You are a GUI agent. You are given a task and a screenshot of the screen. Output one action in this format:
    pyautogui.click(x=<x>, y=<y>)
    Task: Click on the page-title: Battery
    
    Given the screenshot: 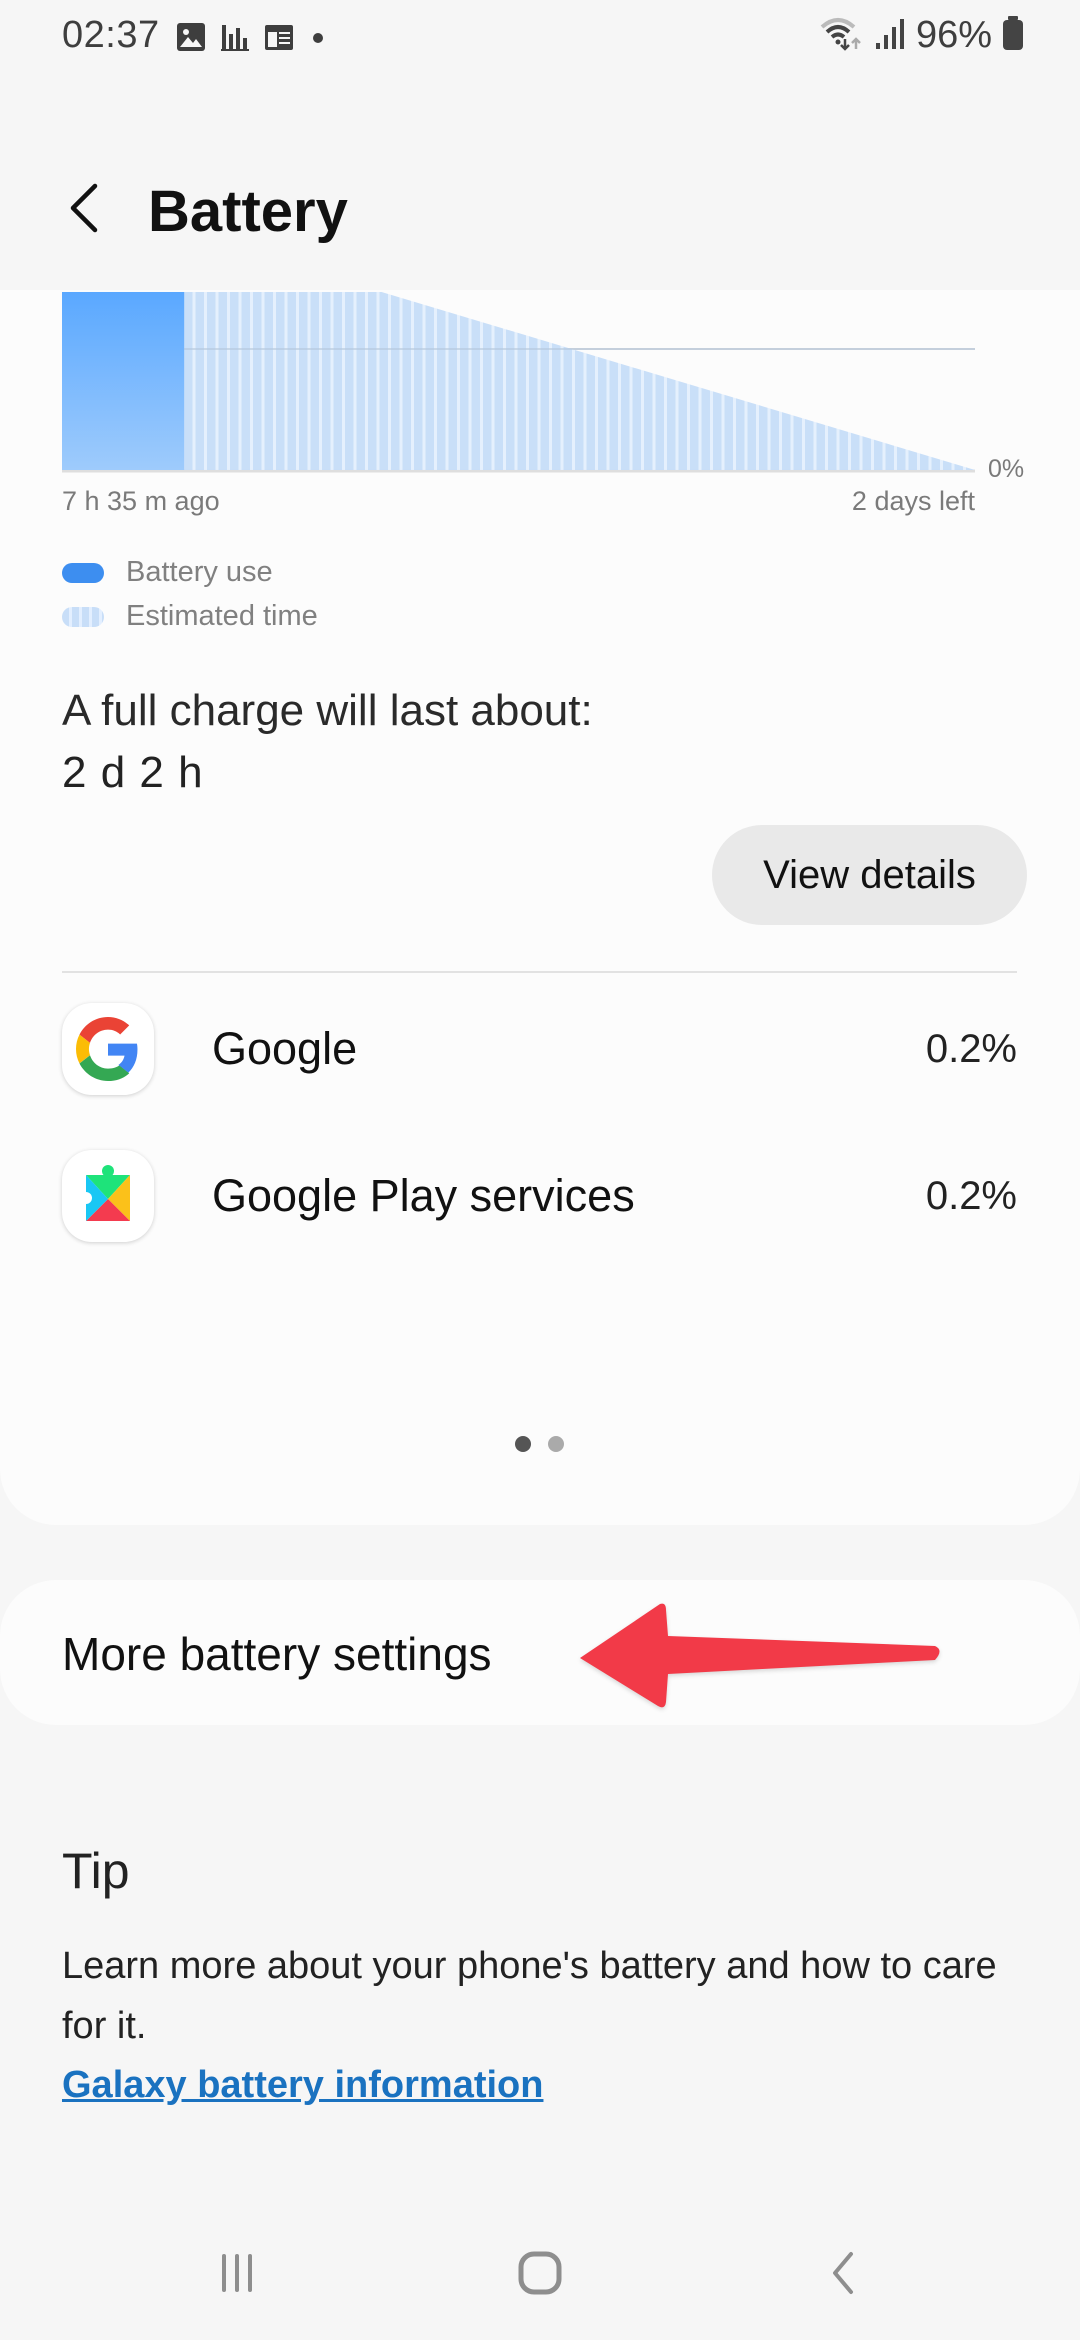 What is the action you would take?
    pyautogui.click(x=248, y=211)
    